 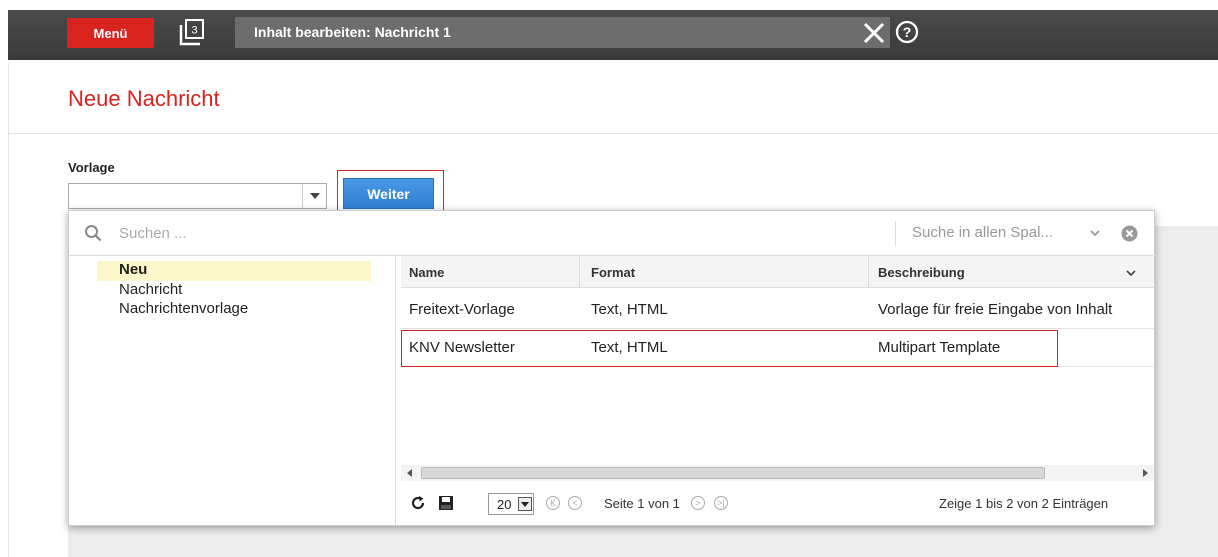 What do you see at coordinates (144, 98) in the screenshot?
I see `page-title: Neue Nachricht` at bounding box center [144, 98].